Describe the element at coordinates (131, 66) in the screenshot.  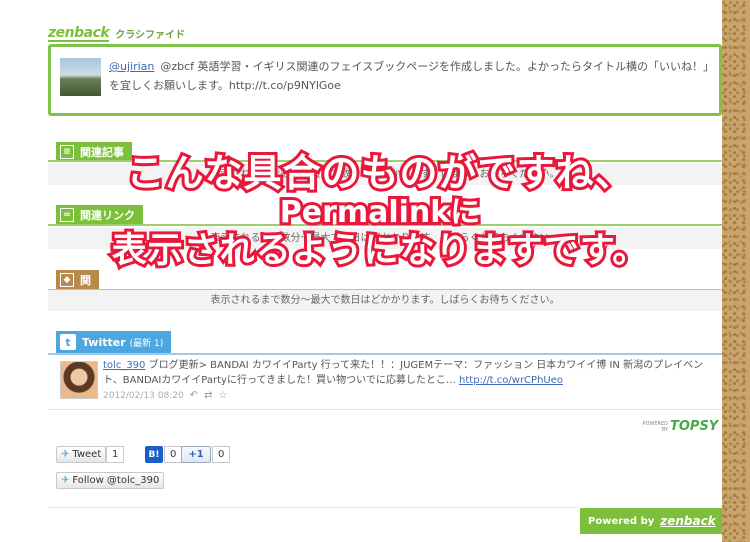
I see `post-user-link: @ujirian` at that location.